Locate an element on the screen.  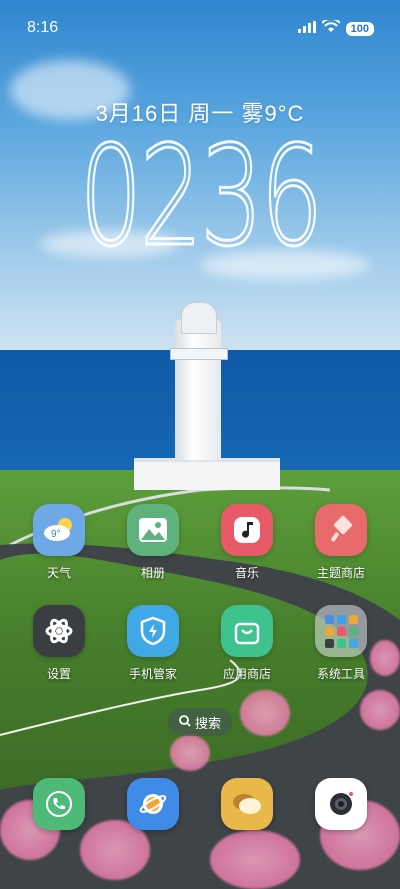
theme-store-icon is located at coordinates (341, 530).